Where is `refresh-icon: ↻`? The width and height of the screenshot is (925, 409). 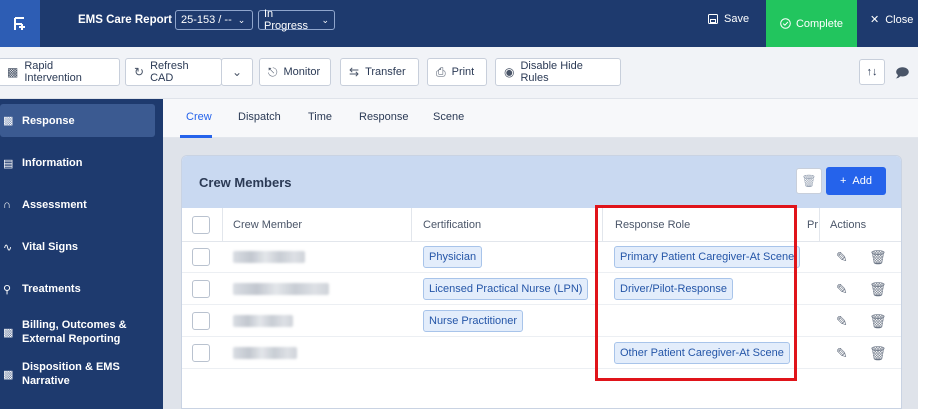 refresh-icon: ↻ is located at coordinates (139, 72).